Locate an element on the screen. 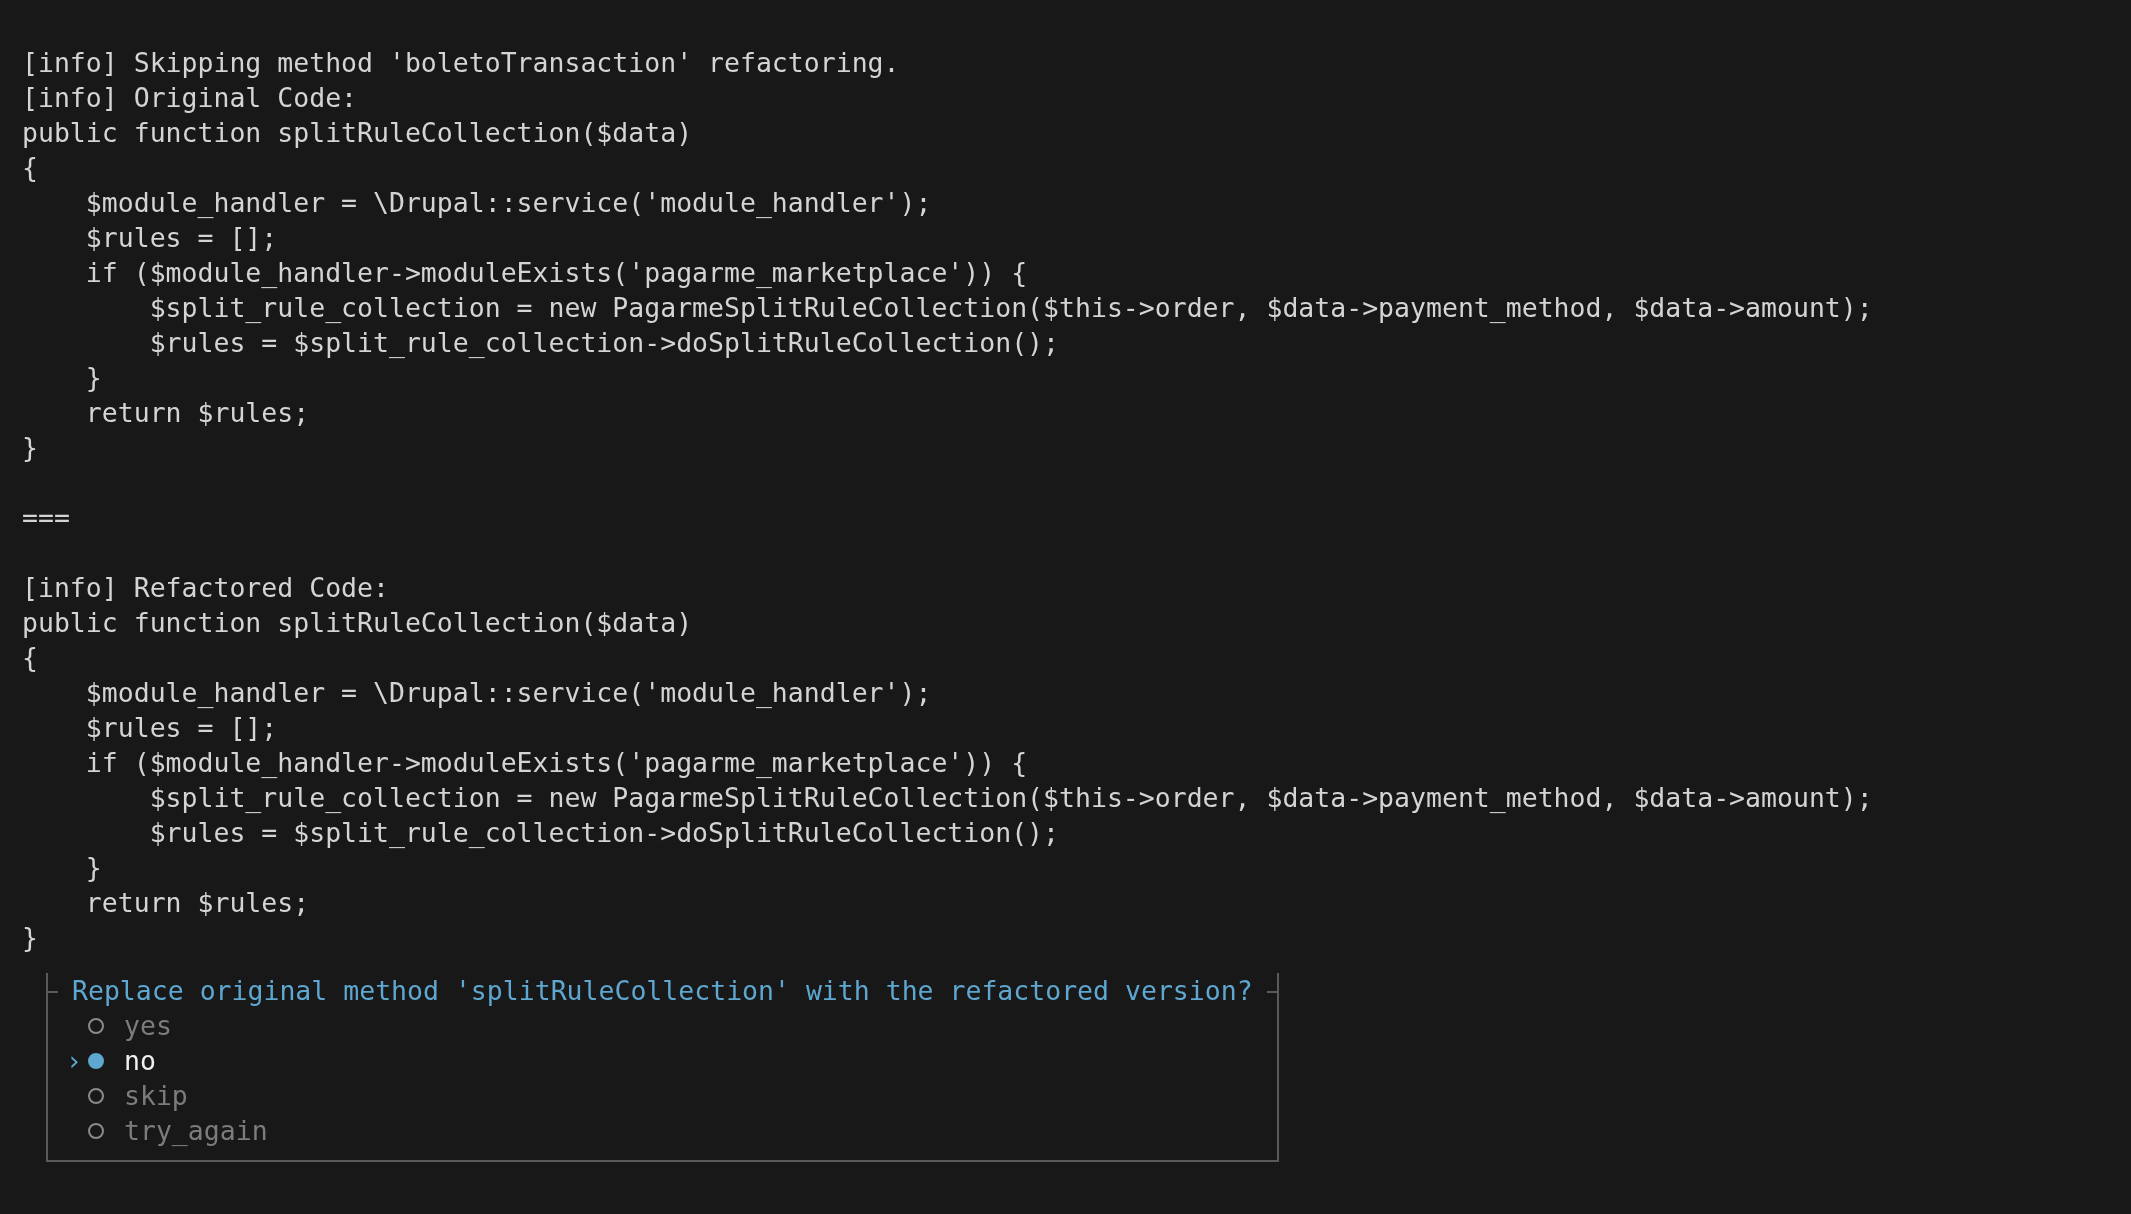 The height and width of the screenshot is (1214, 2131). option-label: no is located at coordinates (140, 1060).